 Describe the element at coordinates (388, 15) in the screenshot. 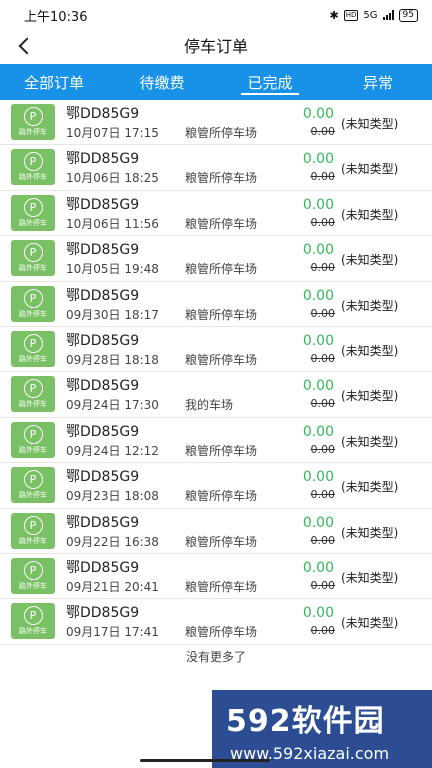

I see `signal-icon` at that location.